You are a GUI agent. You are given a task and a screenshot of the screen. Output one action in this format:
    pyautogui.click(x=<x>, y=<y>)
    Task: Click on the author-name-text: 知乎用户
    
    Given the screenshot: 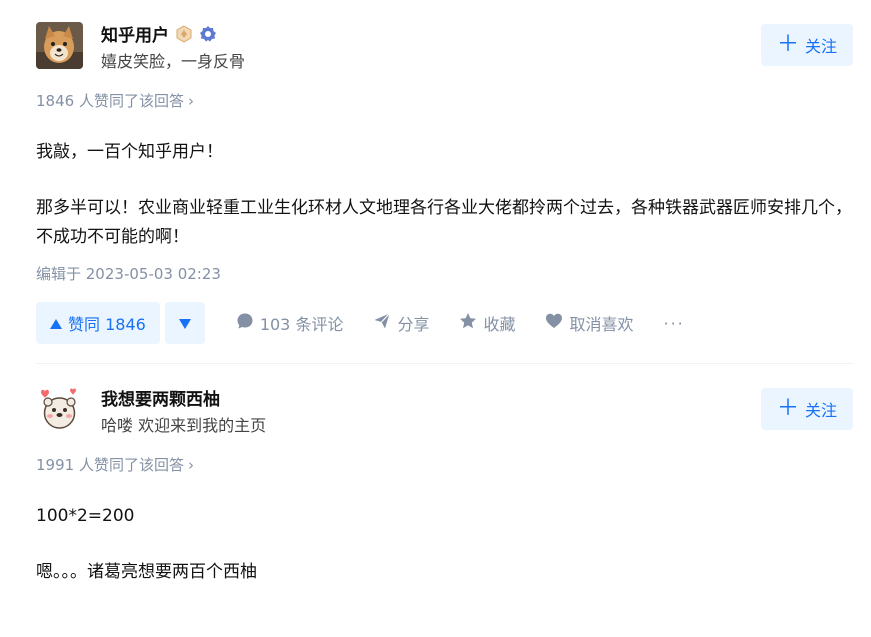 What is the action you would take?
    pyautogui.click(x=135, y=36)
    